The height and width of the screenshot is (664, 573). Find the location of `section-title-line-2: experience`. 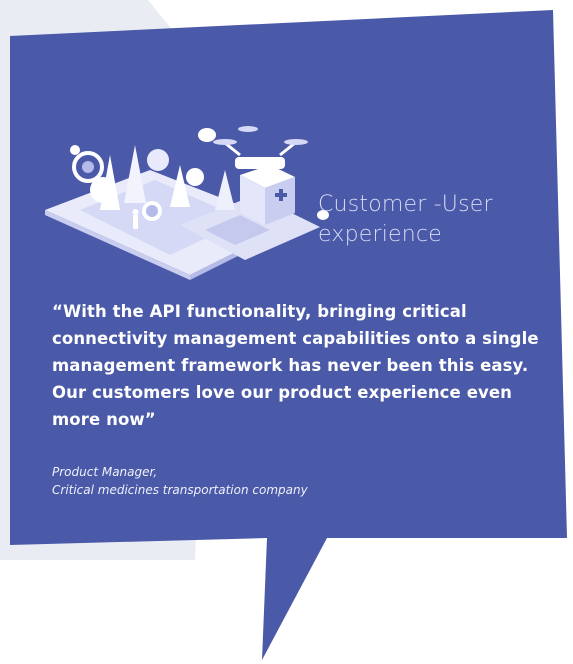

section-title-line-2: experience is located at coordinates (380, 234).